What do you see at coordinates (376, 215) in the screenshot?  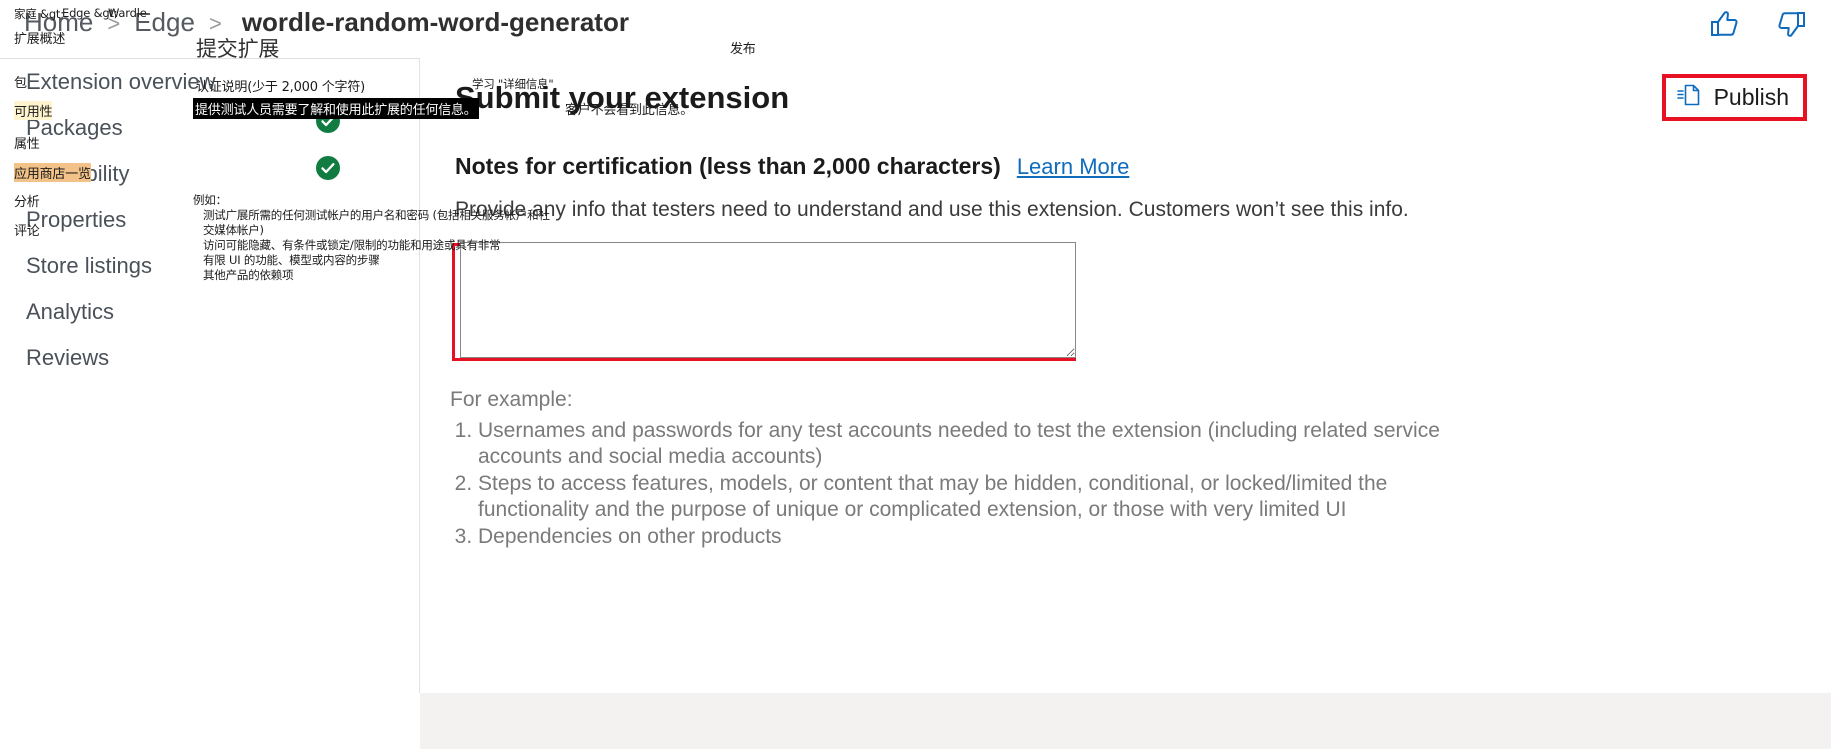 I see `overlay-example-line-1: 测试广展所需的任何测试帐户的用户名和密码 (包括相关服务帐户和社` at bounding box center [376, 215].